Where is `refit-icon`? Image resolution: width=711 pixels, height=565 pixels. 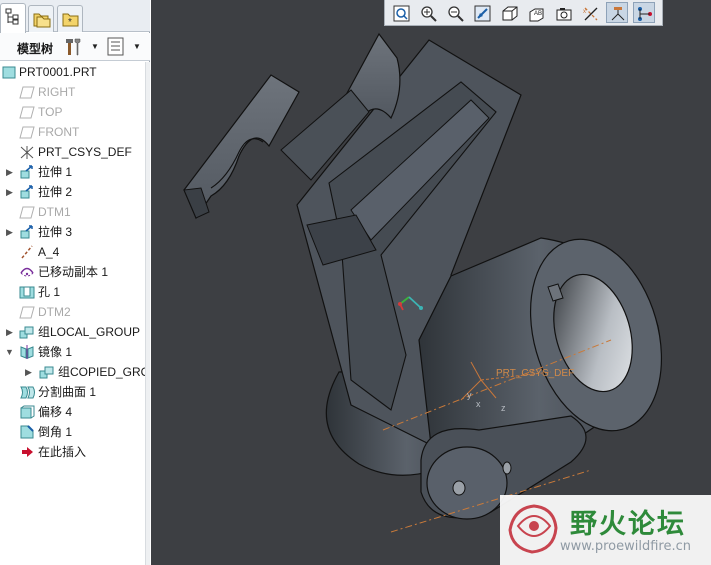
refit-icon is located at coordinates (401, 13).